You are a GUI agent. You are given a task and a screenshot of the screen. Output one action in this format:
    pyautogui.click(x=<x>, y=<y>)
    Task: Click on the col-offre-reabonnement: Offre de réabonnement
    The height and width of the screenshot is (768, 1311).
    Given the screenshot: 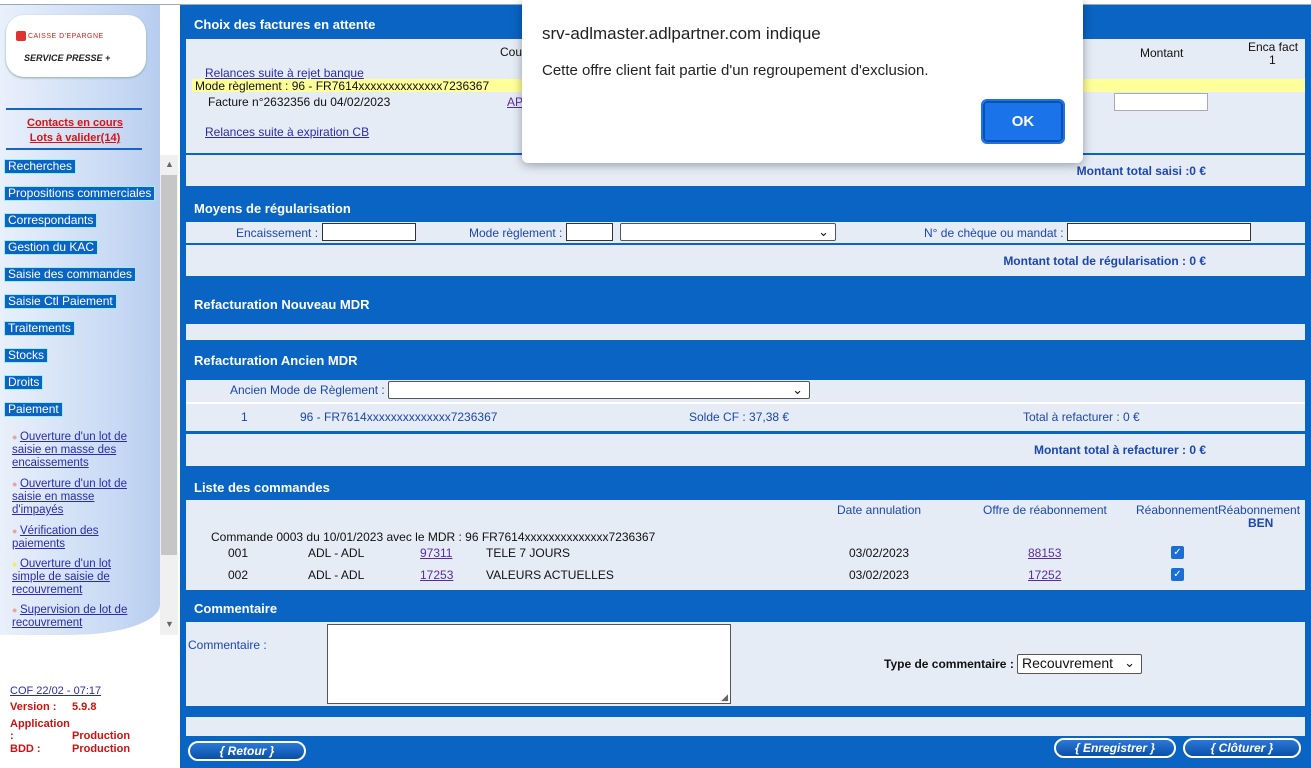 What is the action you would take?
    pyautogui.click(x=1045, y=510)
    